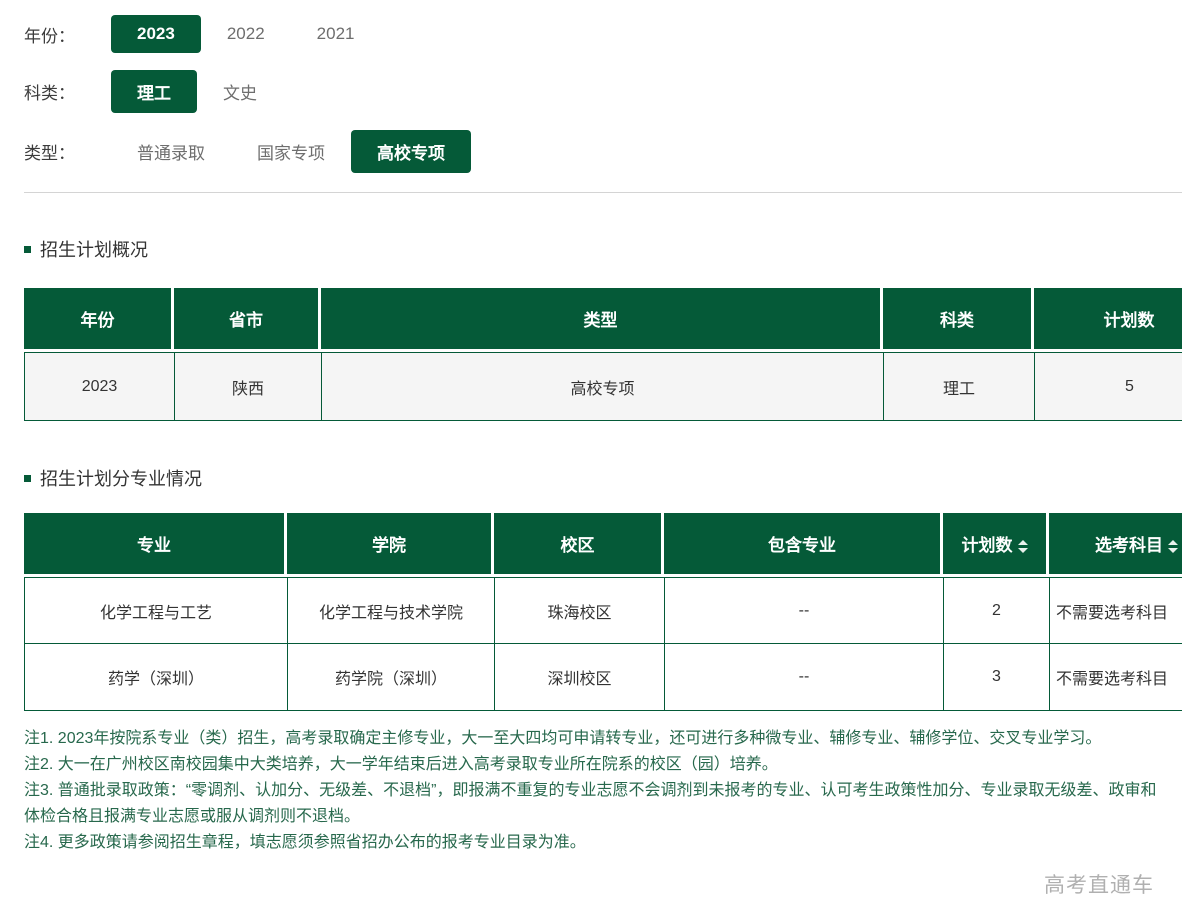 Image resolution: width=1182 pixels, height=920 pixels. Describe the element at coordinates (603, 34) in the screenshot. I see `filter-row-year: 年份： 2023 2022 2021` at that location.